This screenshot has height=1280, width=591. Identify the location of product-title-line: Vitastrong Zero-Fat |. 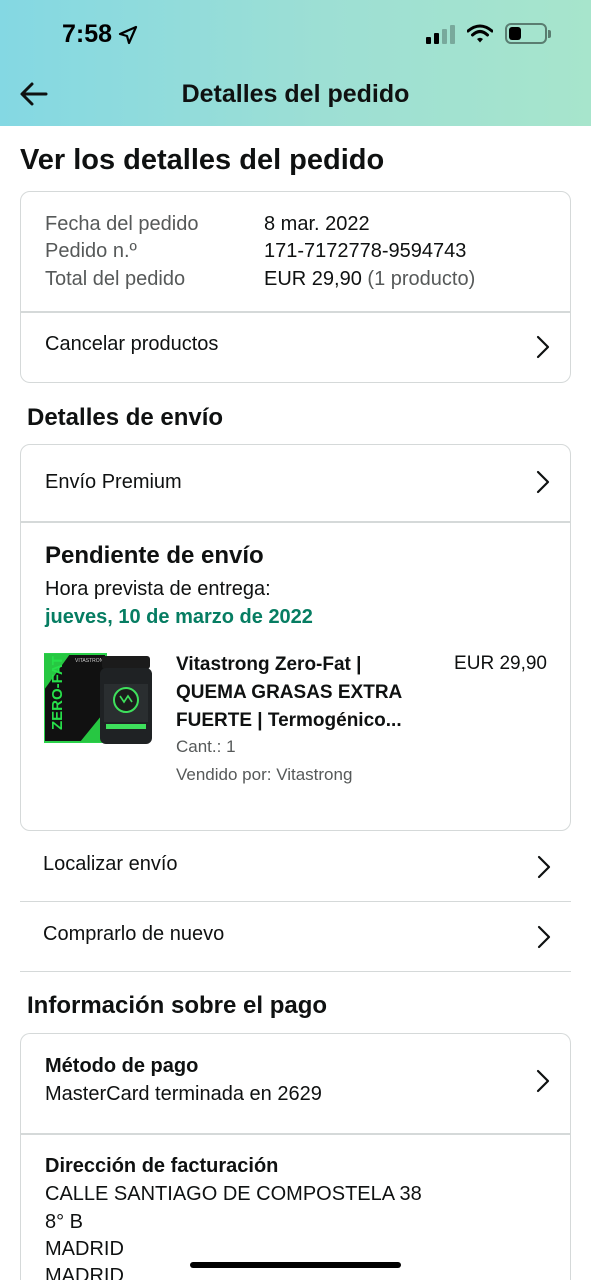
(269, 664).